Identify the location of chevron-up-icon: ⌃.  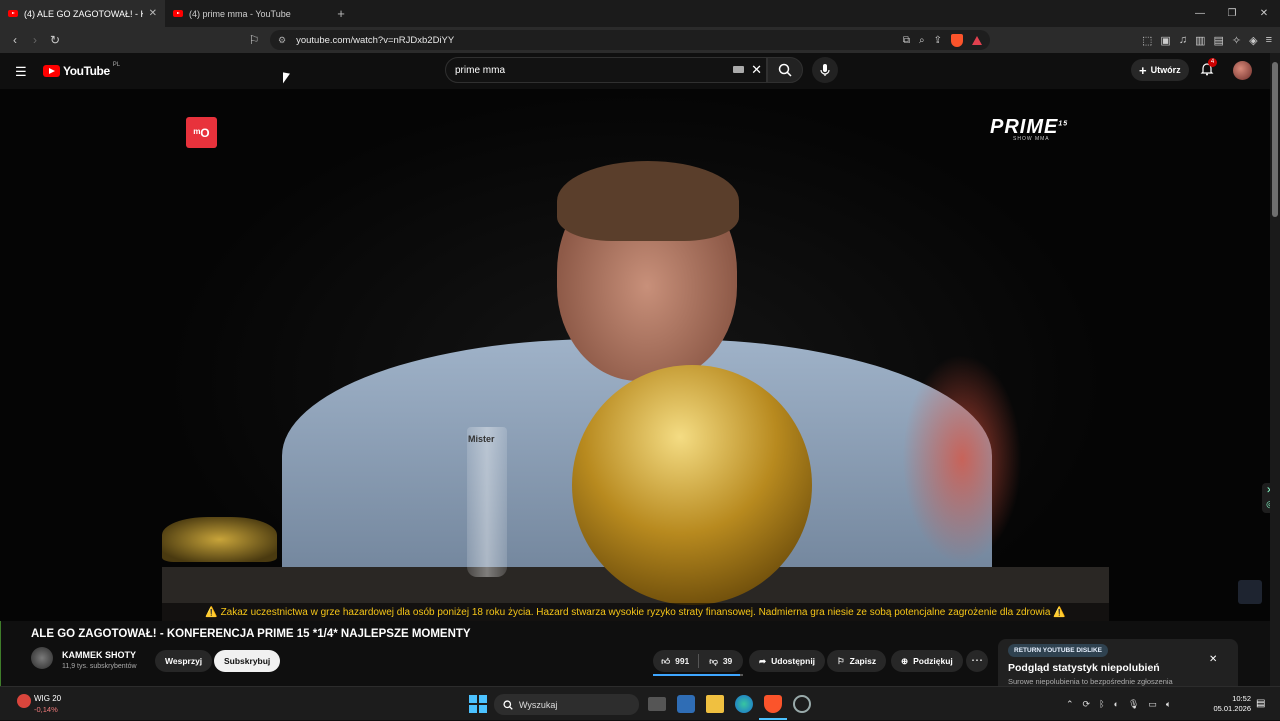
(1070, 704).